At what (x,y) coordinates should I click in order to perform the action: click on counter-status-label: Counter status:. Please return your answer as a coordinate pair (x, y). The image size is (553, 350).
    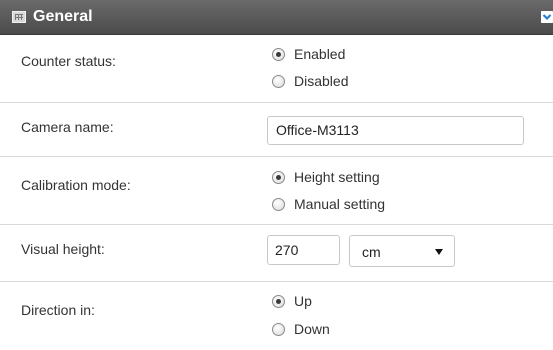
    Looking at the image, I should click on (68, 61).